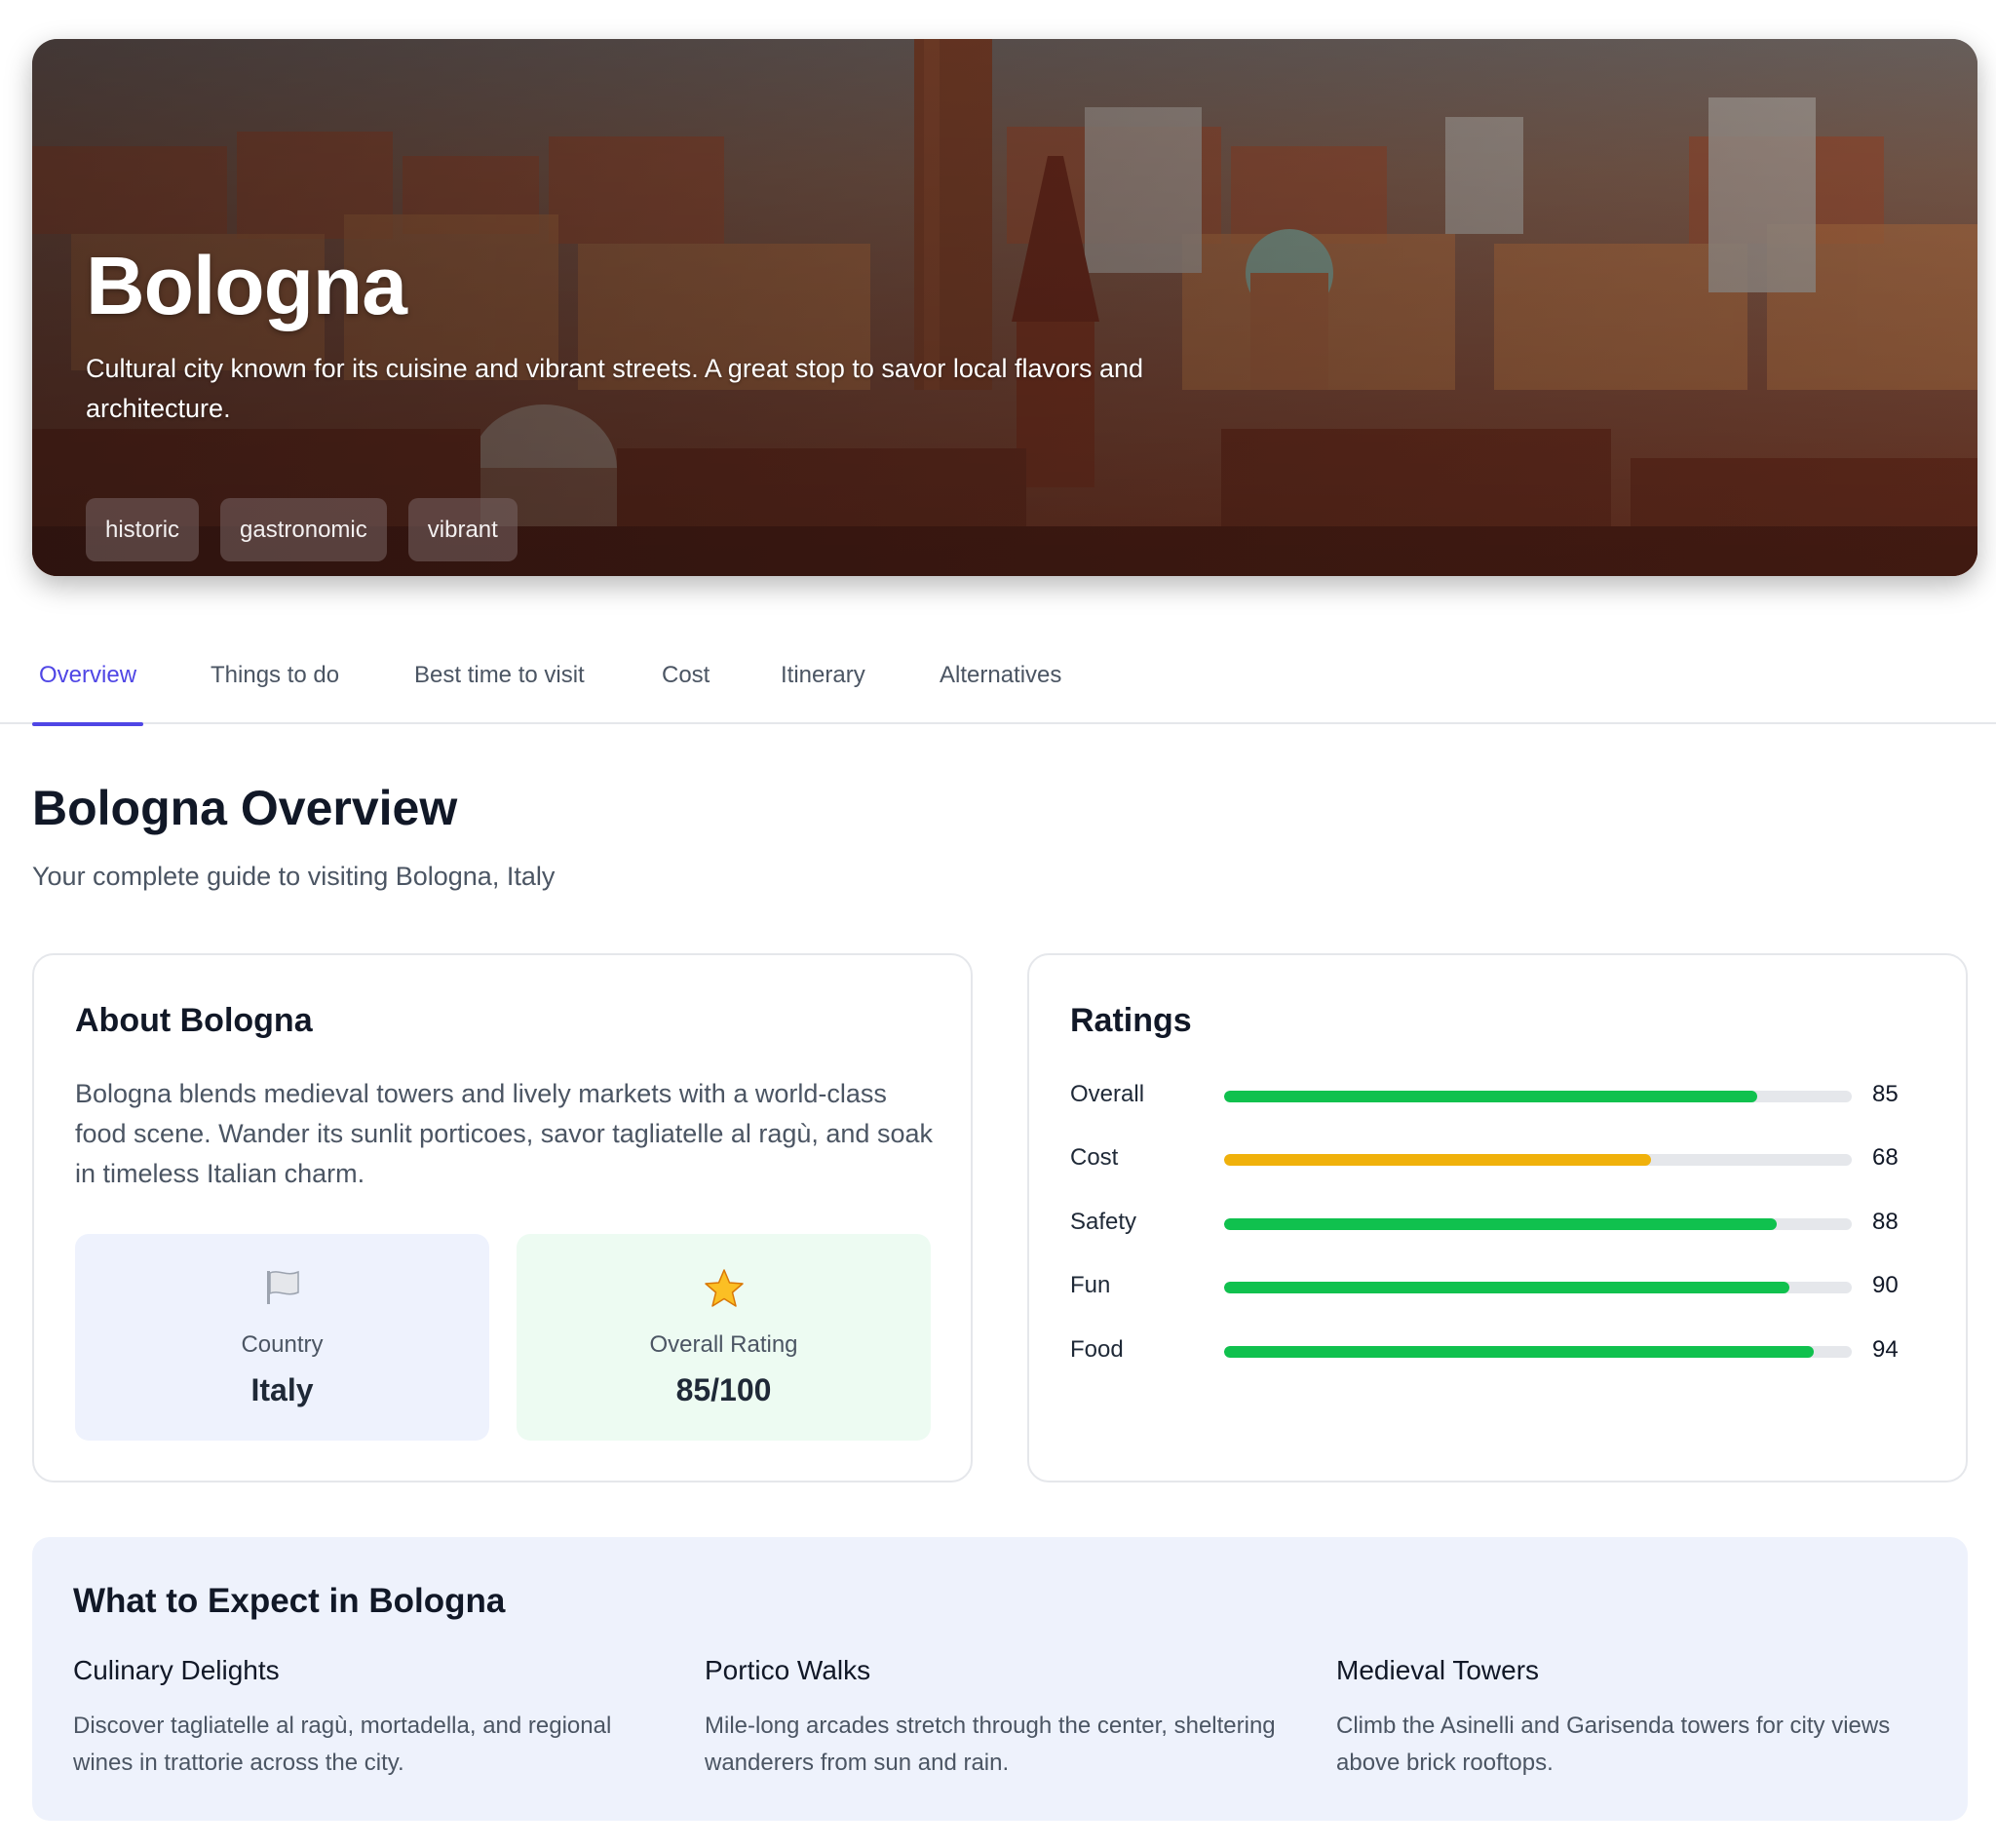  I want to click on rating-label: Food, so click(1097, 1349).